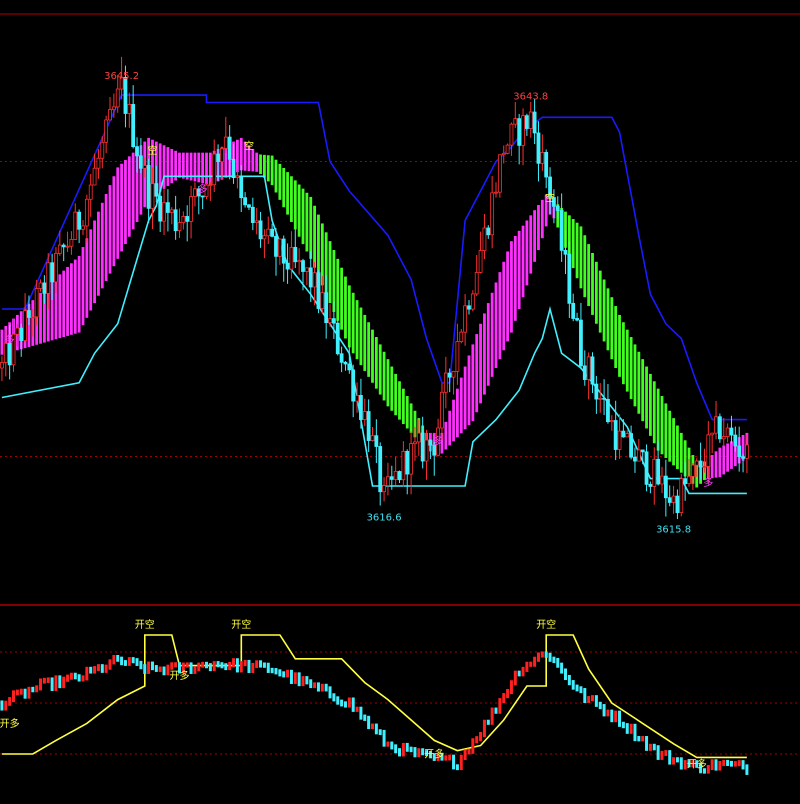  What do you see at coordinates (249, 146) in the screenshot?
I see `signal-label: 空` at bounding box center [249, 146].